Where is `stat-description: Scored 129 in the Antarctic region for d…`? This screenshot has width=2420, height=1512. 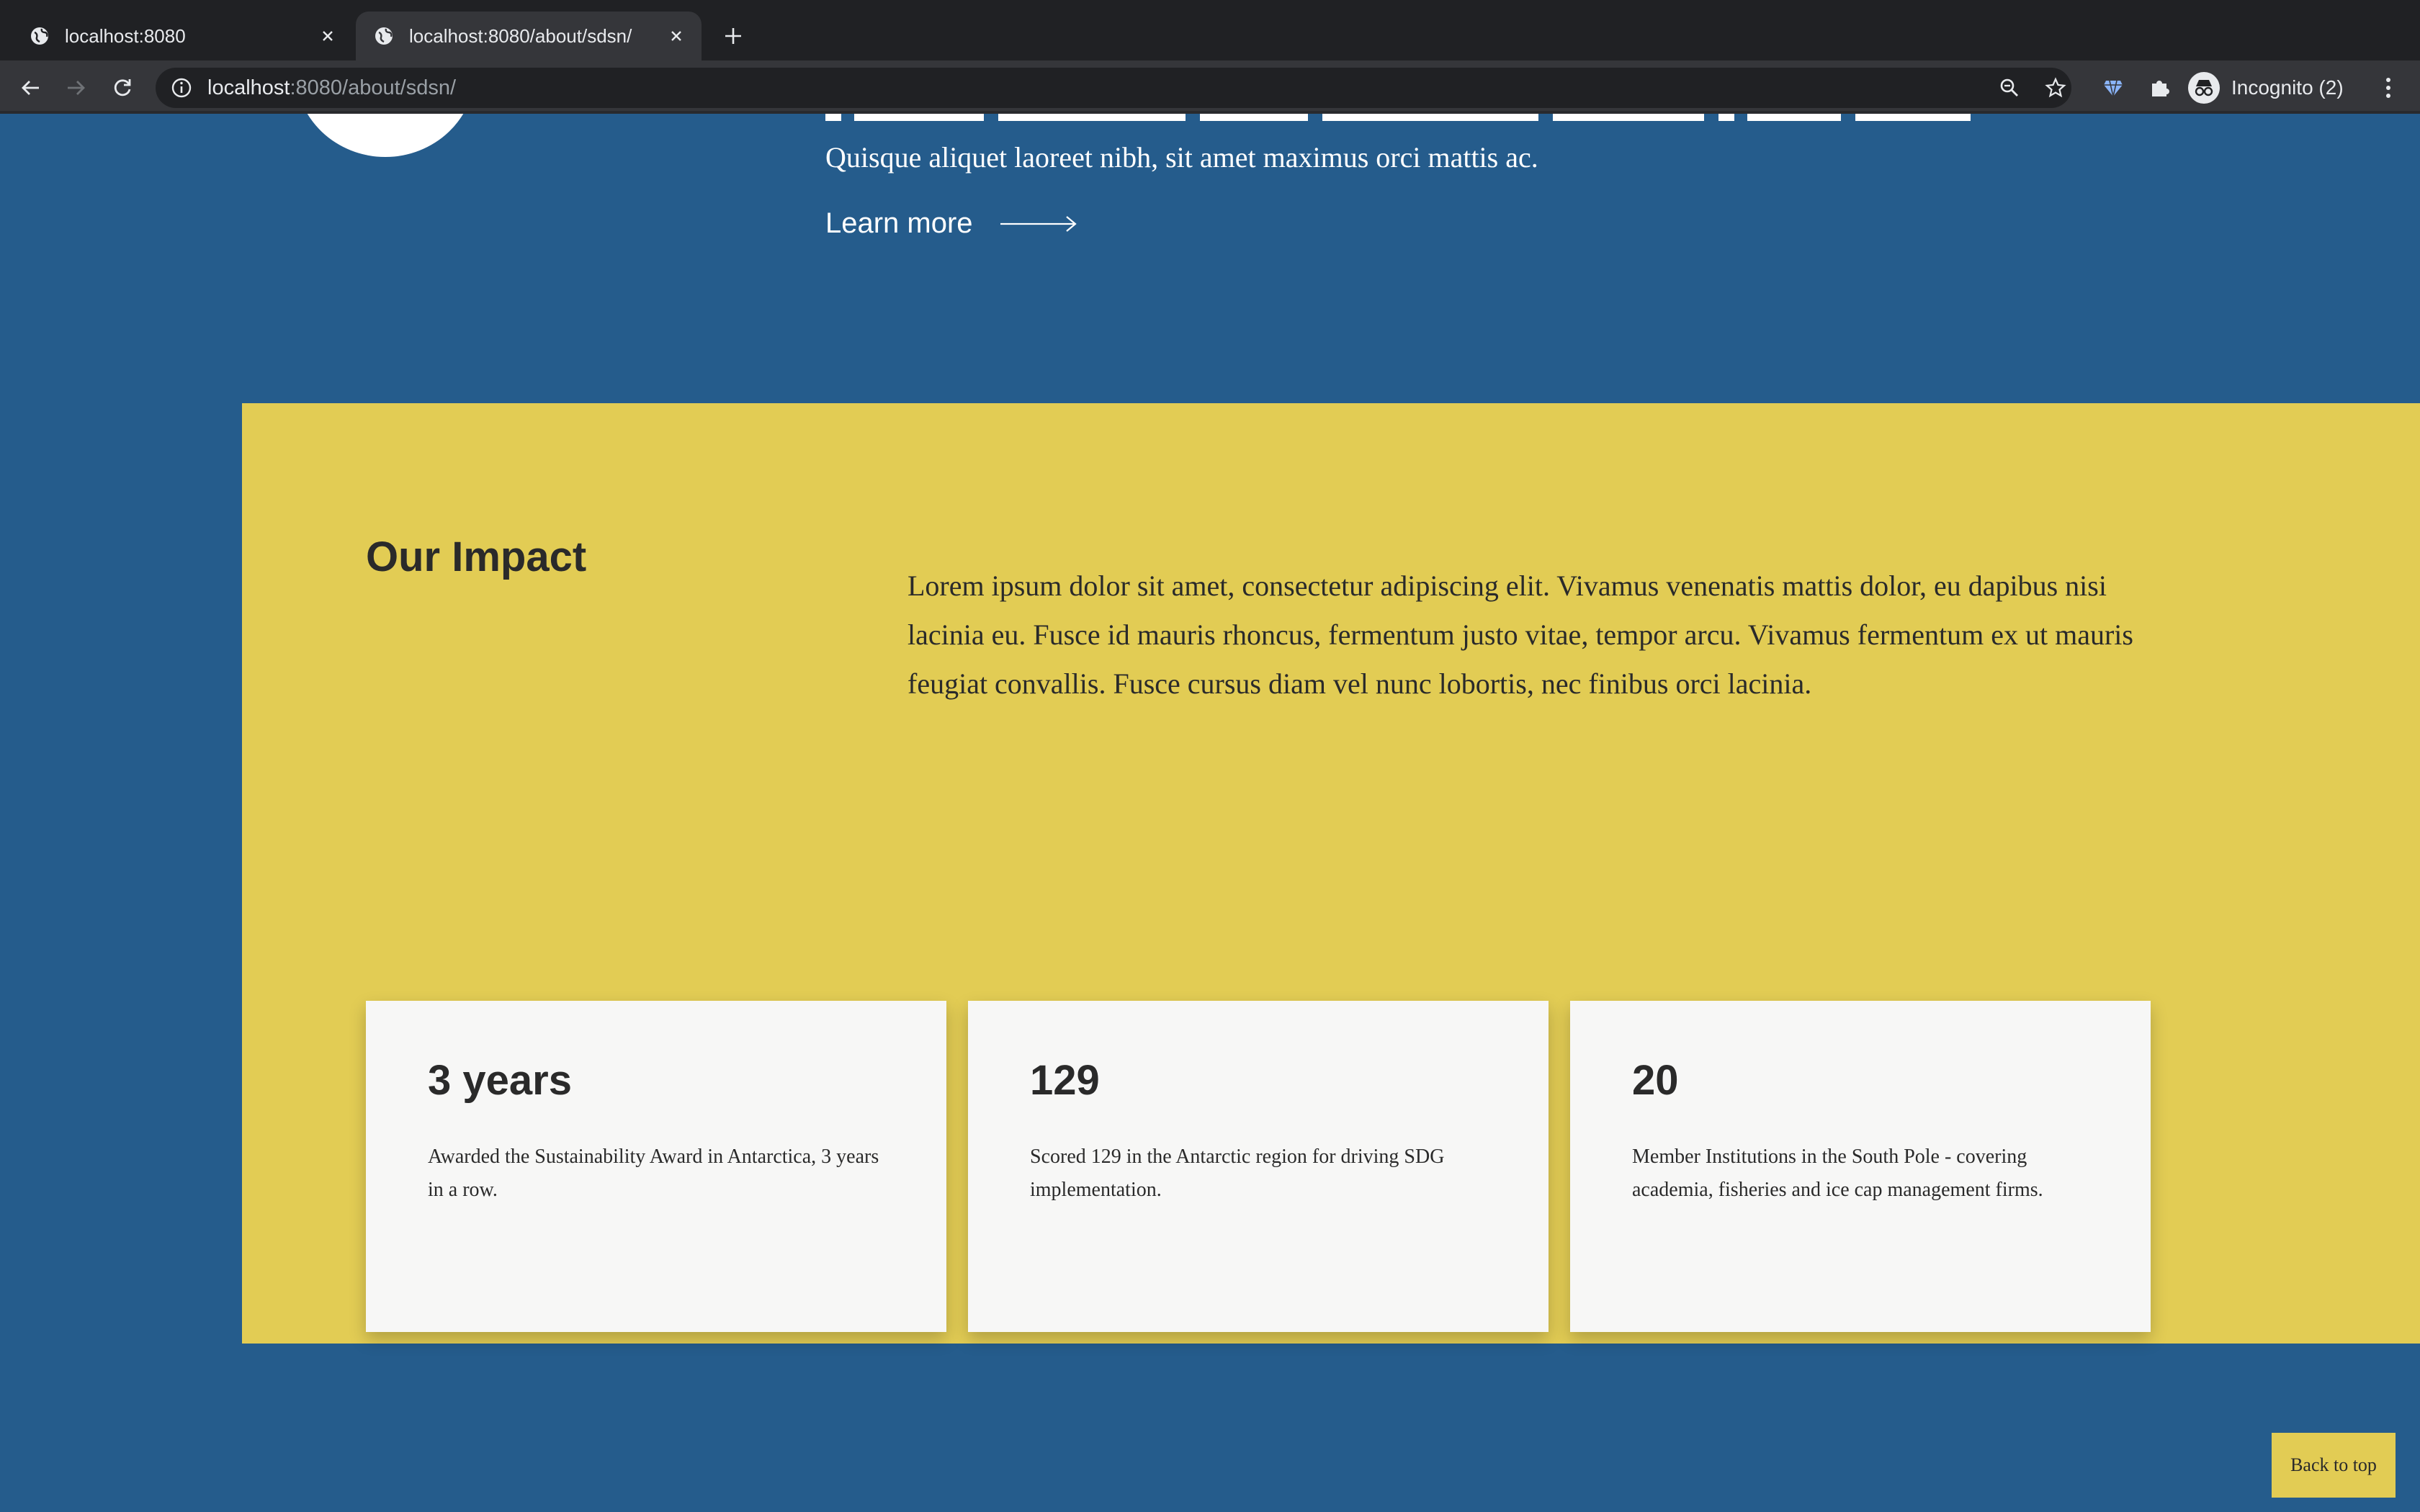
stat-description: Scored 129 in the Antarctic region for d… is located at coordinates (1237, 1173).